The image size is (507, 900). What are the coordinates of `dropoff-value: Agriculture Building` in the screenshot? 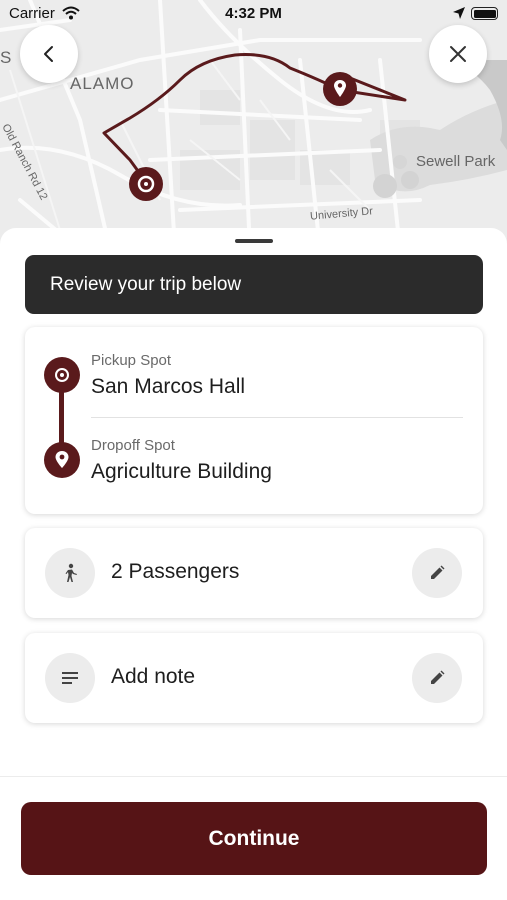 It's located at (181, 472).